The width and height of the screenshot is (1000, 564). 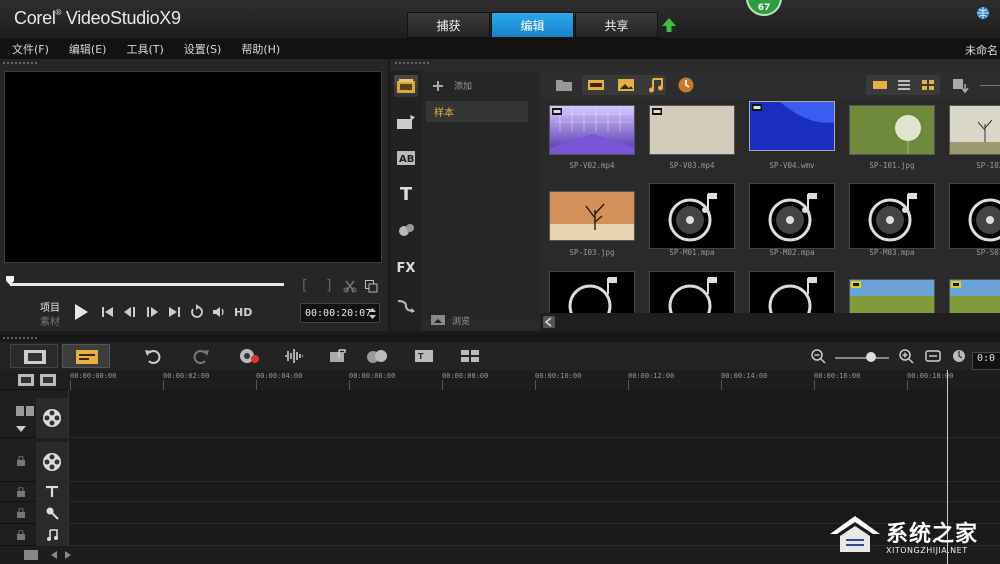 I want to click on repeat-icon, so click(x=197, y=312).